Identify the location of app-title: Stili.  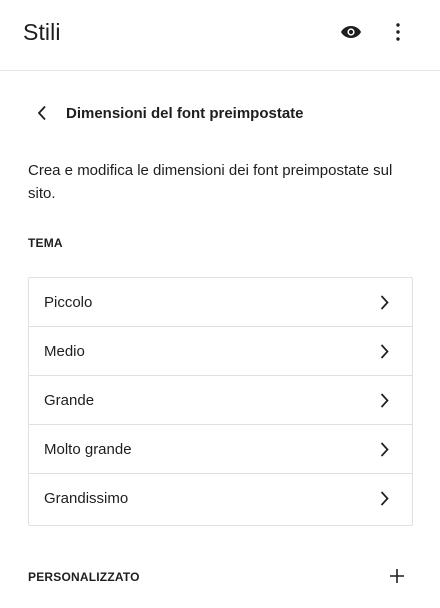
(42, 32).